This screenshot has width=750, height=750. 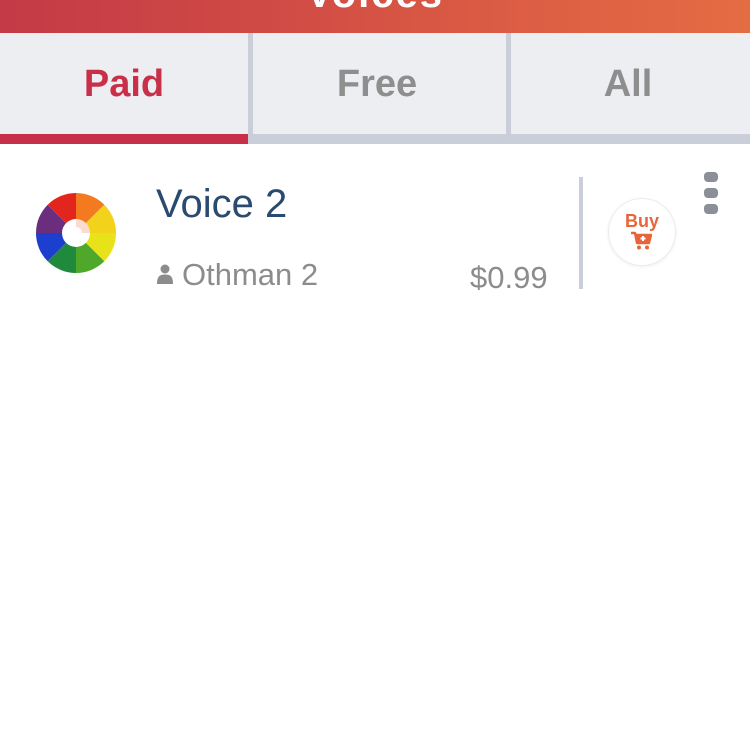 What do you see at coordinates (375, 8) in the screenshot?
I see `header-title: Voices` at bounding box center [375, 8].